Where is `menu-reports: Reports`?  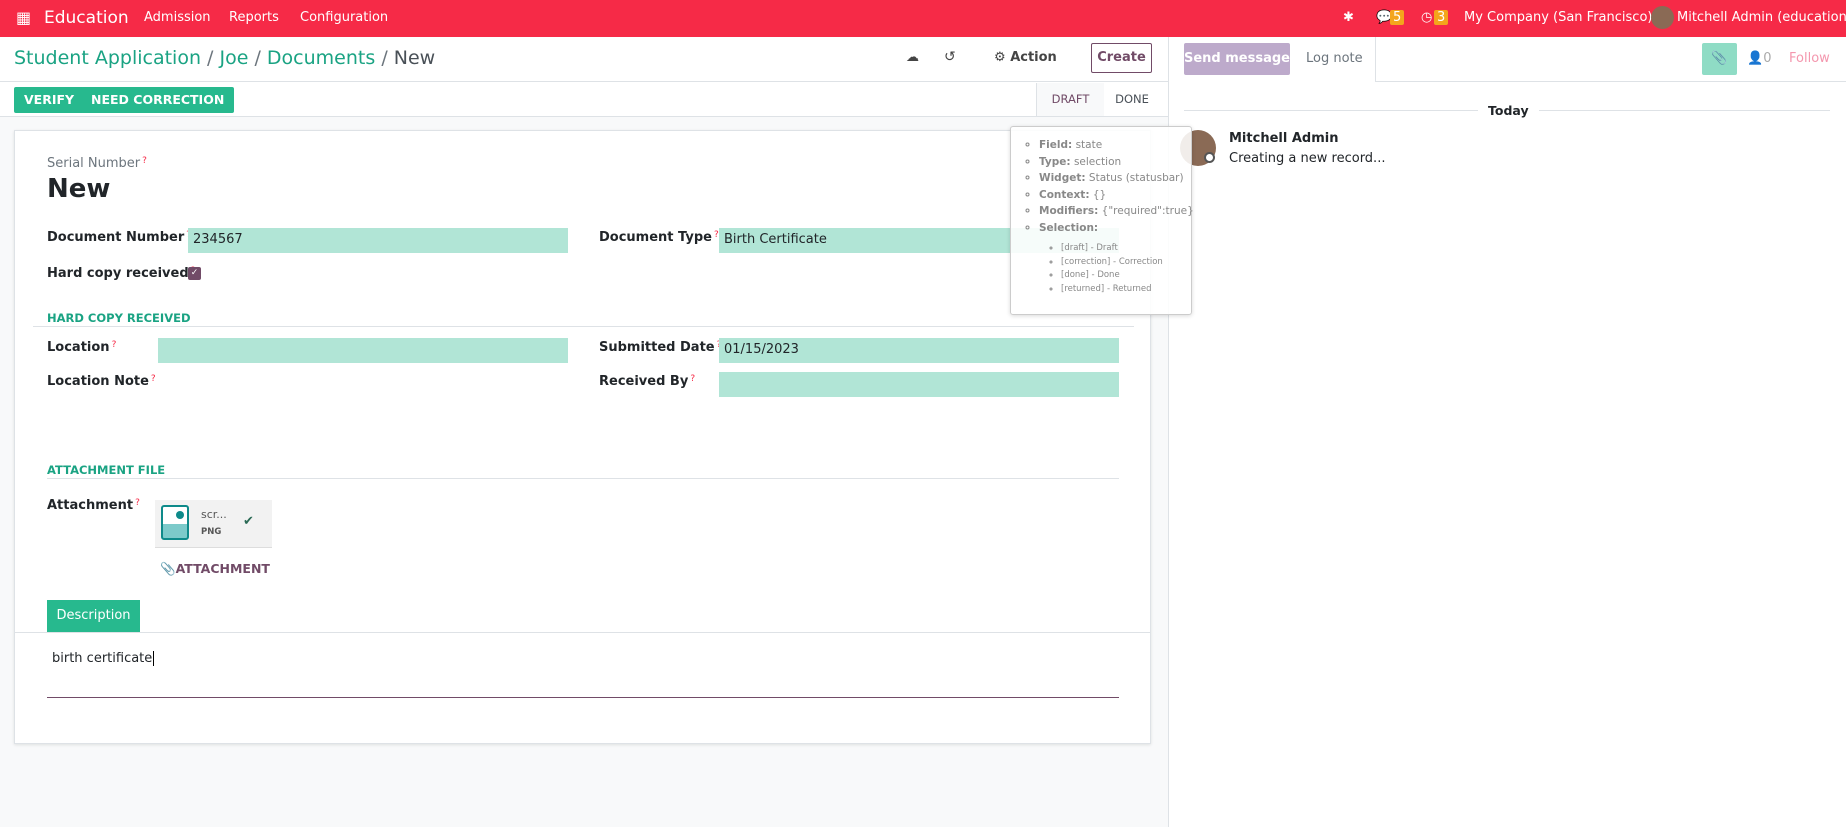 menu-reports: Reports is located at coordinates (254, 17).